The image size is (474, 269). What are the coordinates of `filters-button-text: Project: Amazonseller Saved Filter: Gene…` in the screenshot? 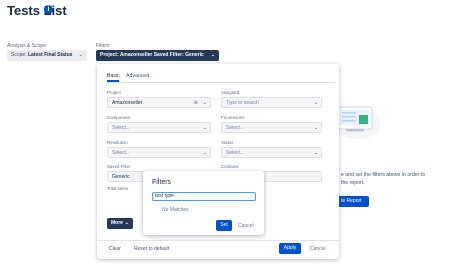 It's located at (152, 55).